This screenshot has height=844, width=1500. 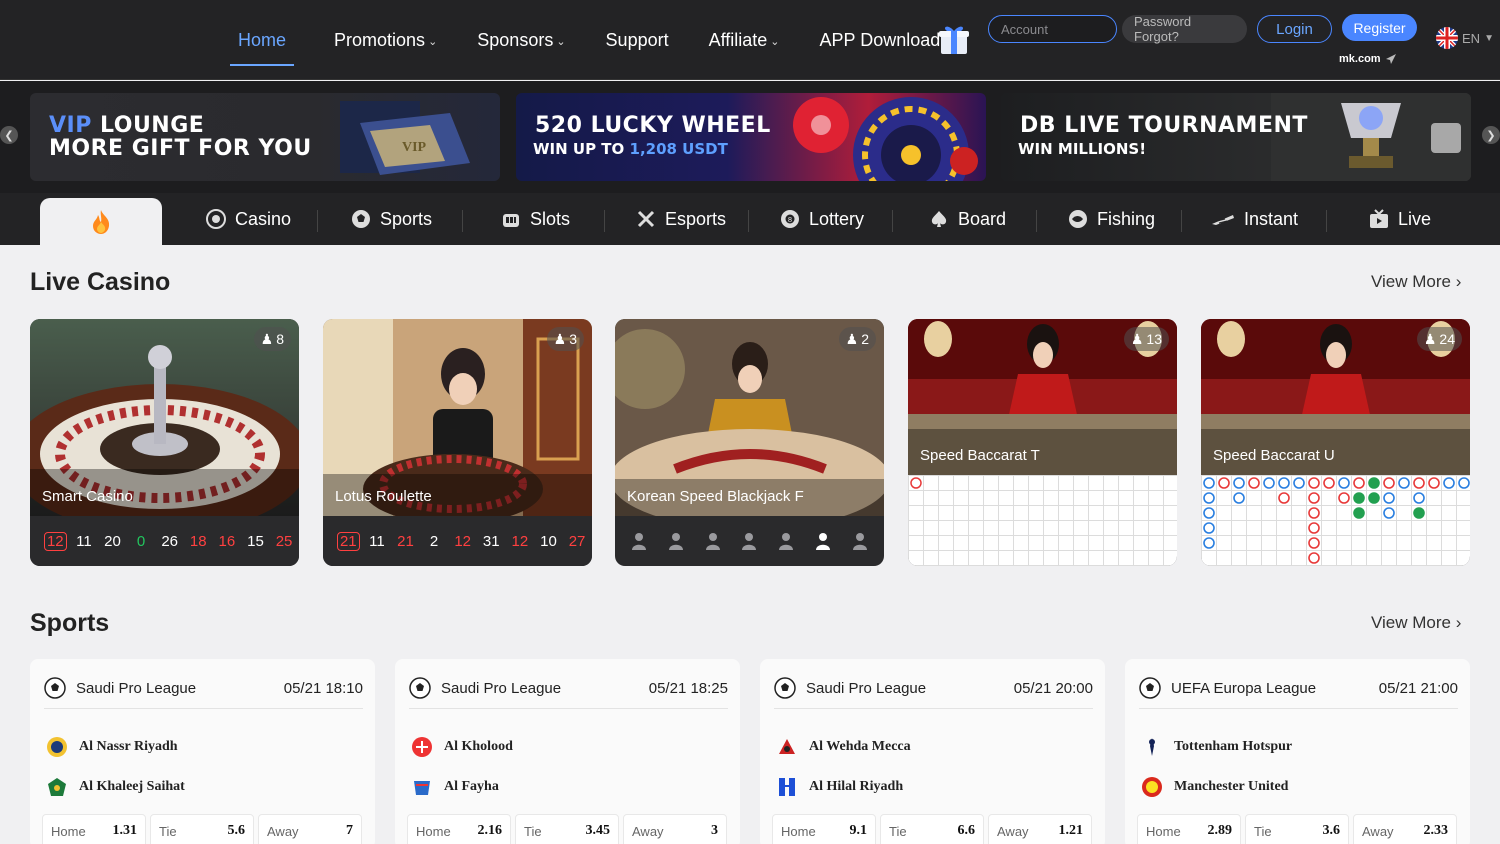 What do you see at coordinates (1379, 27) in the screenshot?
I see `register-button: Register` at bounding box center [1379, 27].